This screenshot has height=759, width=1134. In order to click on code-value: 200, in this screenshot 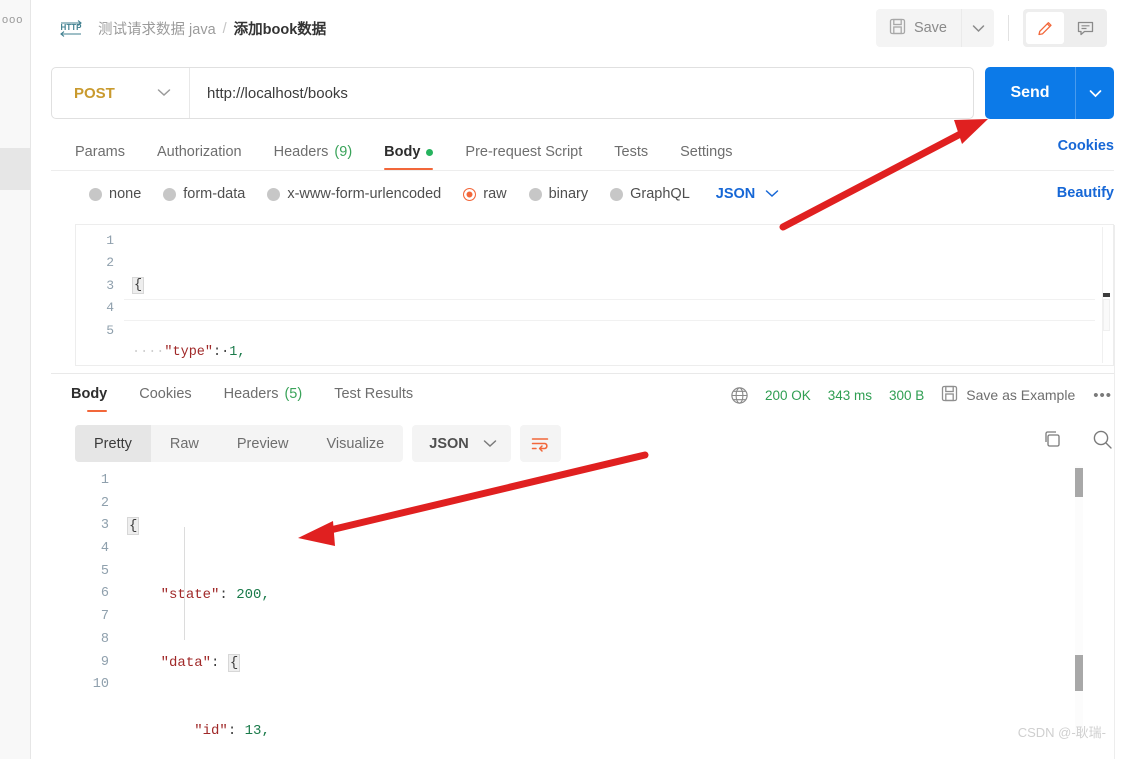, I will do `click(253, 594)`.